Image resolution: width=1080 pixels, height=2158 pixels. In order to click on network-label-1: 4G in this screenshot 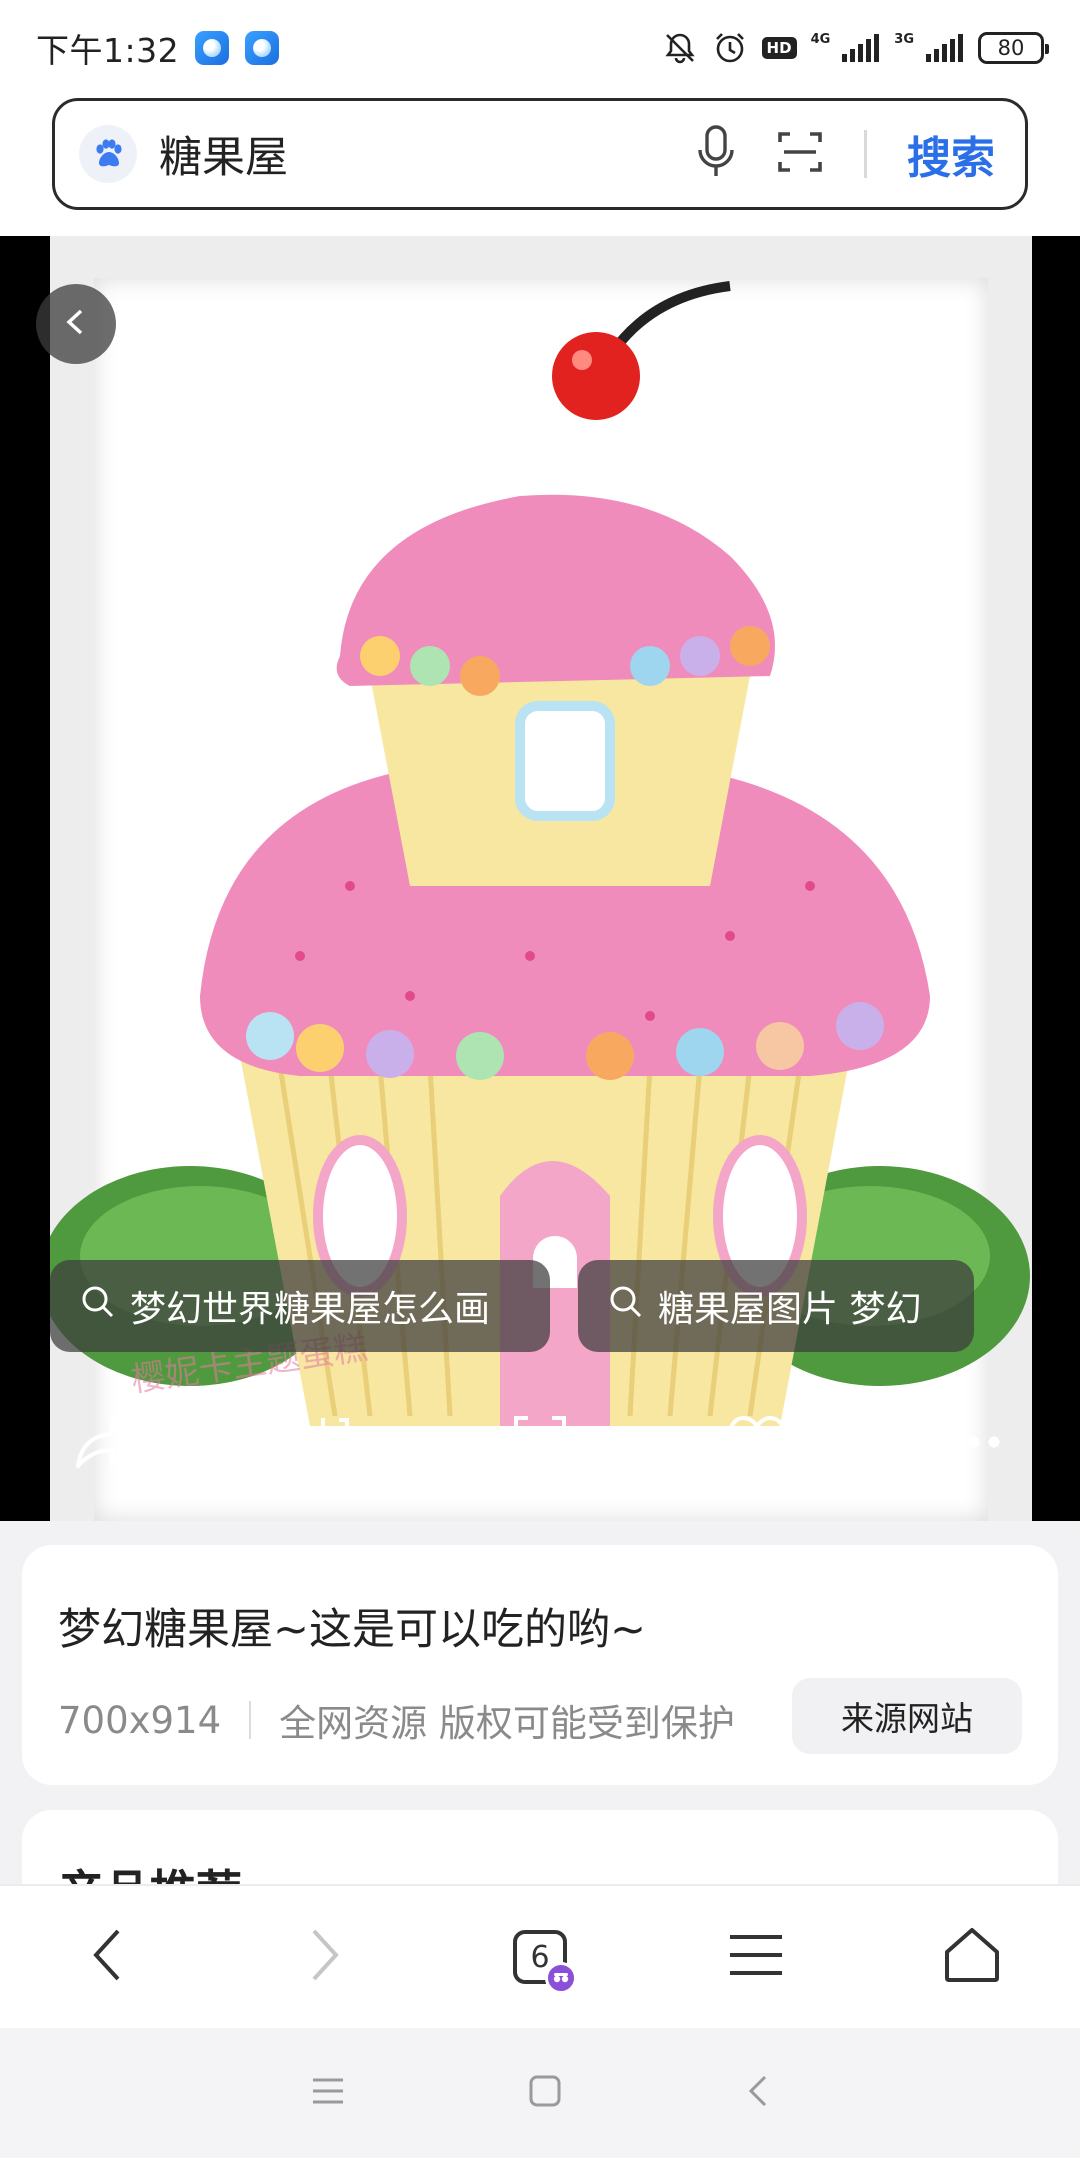, I will do `click(820, 39)`.